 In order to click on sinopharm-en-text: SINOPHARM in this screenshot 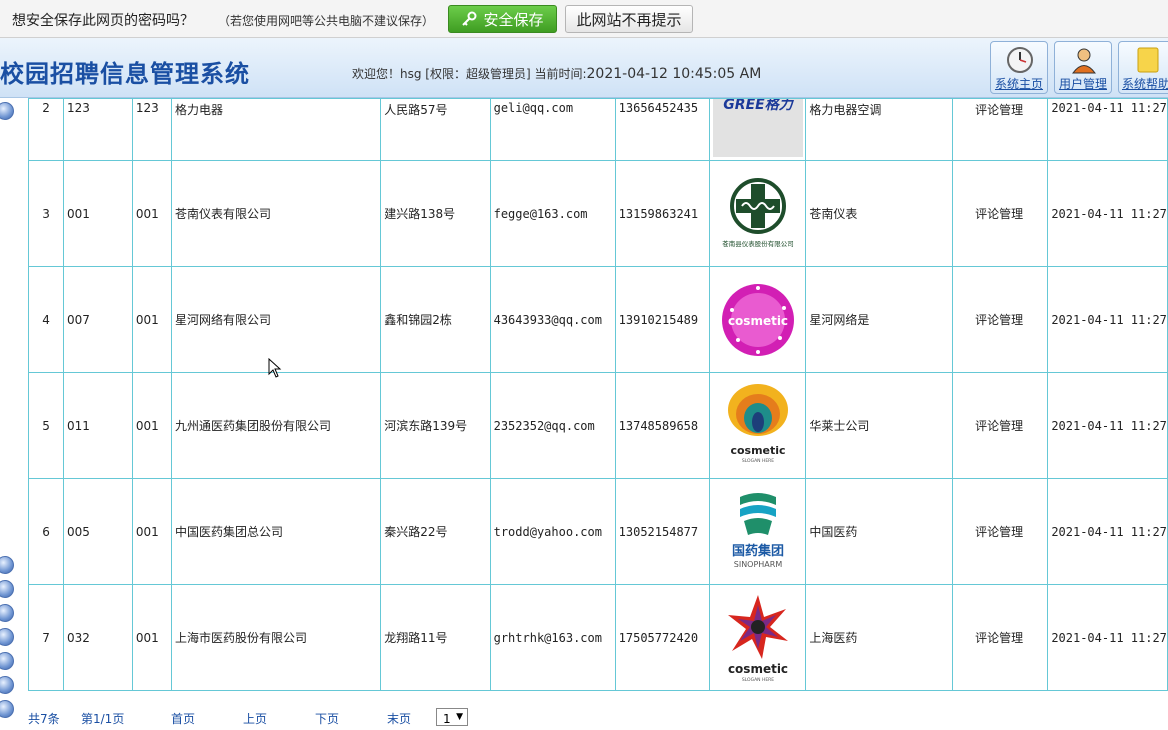, I will do `click(757, 564)`.